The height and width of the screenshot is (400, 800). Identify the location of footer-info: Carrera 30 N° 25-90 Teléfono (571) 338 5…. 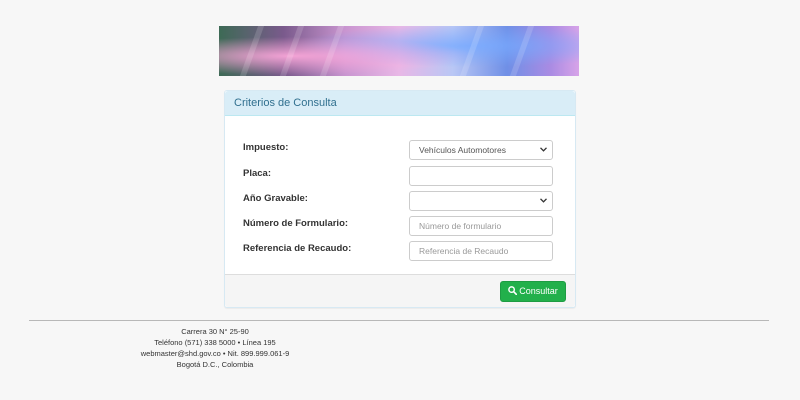
(215, 348).